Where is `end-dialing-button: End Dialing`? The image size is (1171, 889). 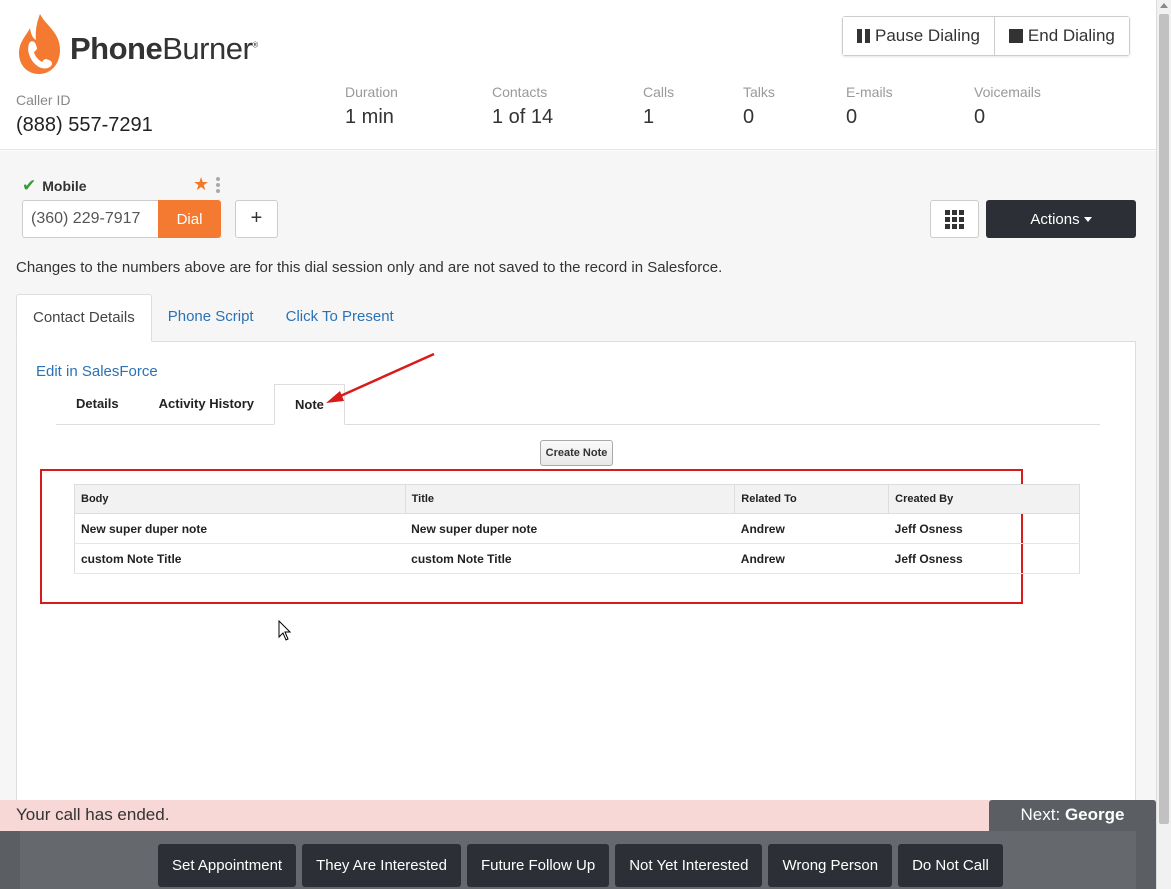 end-dialing-button: End Dialing is located at coordinates (1061, 36).